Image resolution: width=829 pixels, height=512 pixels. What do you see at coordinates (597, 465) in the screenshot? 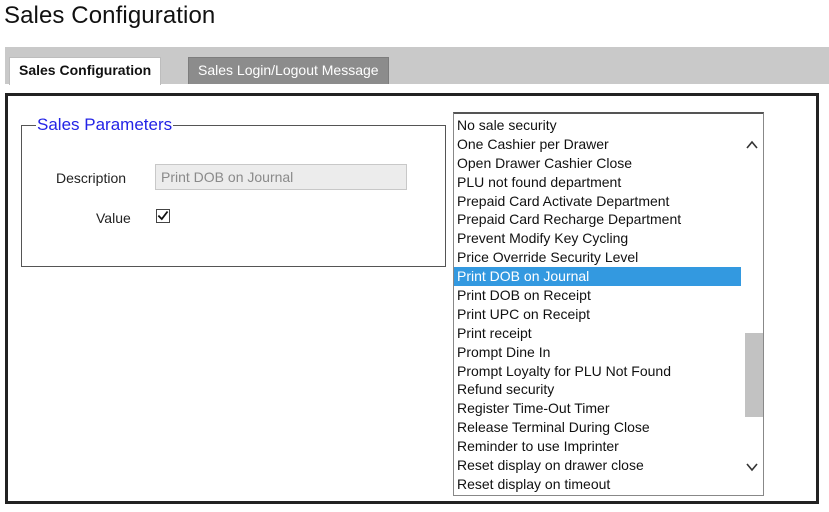
I see `list-item: Reset display on drawer close` at bounding box center [597, 465].